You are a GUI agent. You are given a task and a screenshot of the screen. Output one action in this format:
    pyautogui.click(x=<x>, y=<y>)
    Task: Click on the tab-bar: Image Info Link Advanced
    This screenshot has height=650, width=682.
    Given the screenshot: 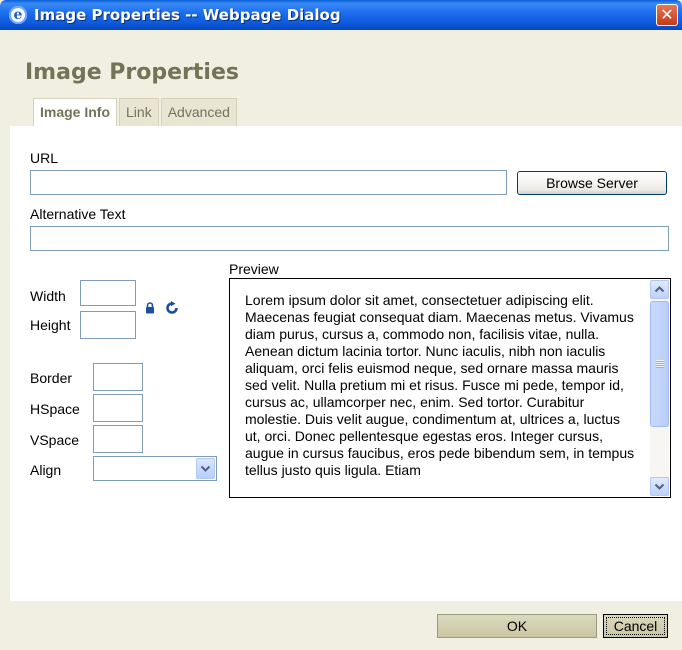 What is the action you would take?
    pyautogui.click(x=136, y=112)
    